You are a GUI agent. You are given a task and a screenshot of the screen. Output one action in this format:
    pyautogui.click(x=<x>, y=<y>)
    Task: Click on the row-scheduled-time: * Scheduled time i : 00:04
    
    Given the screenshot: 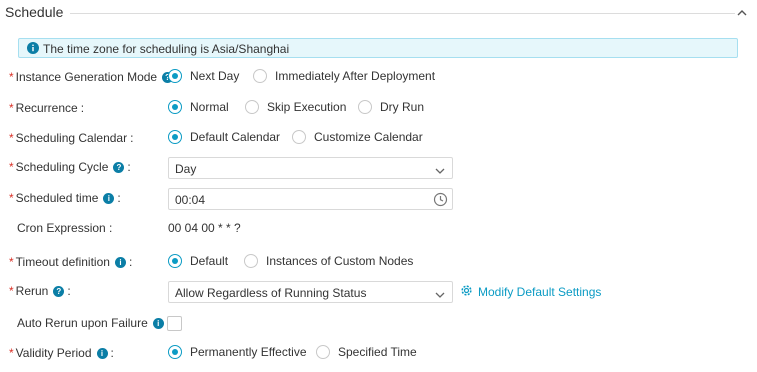 What is the action you would take?
    pyautogui.click(x=378, y=199)
    